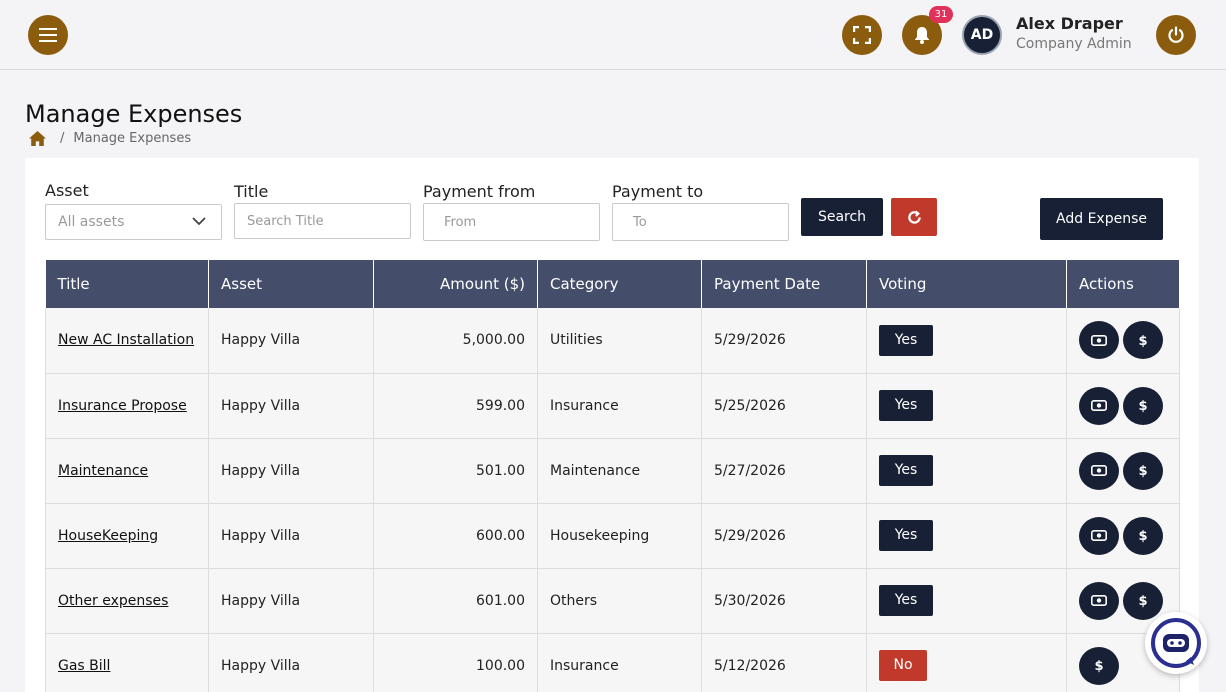 Image resolution: width=1226 pixels, height=692 pixels. I want to click on refresh-icon, so click(914, 217).